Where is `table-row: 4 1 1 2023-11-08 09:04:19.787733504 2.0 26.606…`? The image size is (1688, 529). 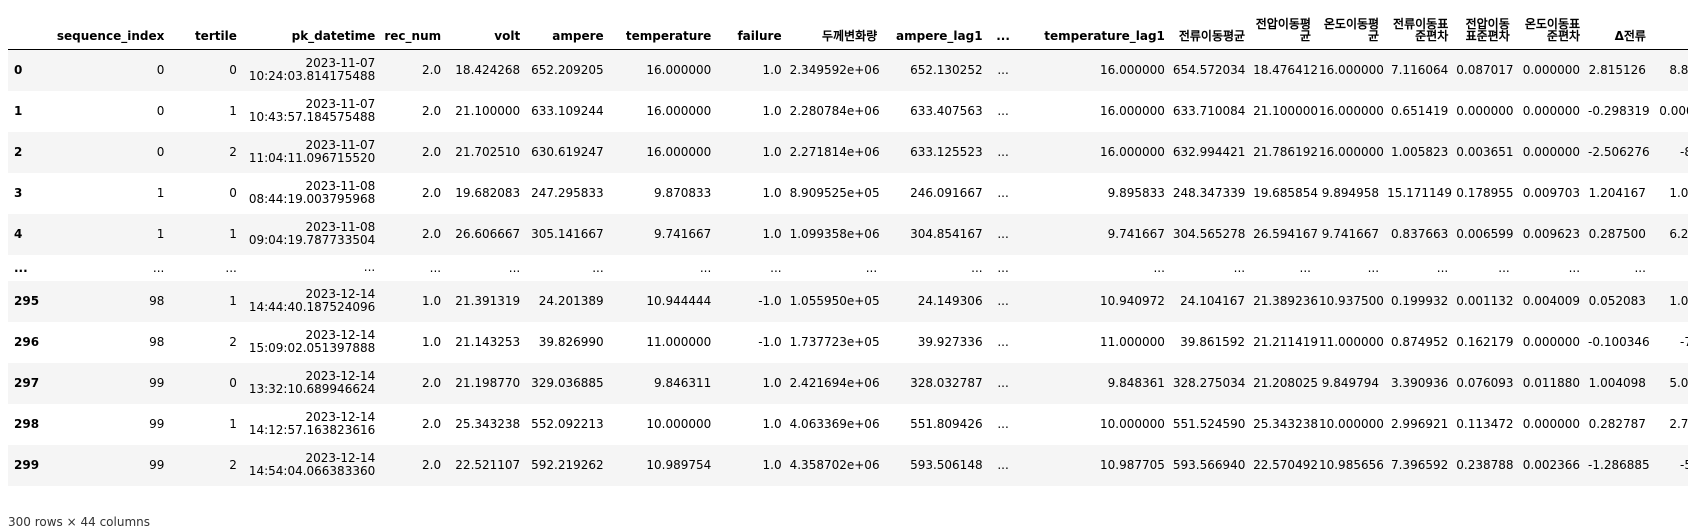 table-row: 4 1 1 2023-11-08 09:04:19.787733504 2.0 26.606… is located at coordinates (848, 234).